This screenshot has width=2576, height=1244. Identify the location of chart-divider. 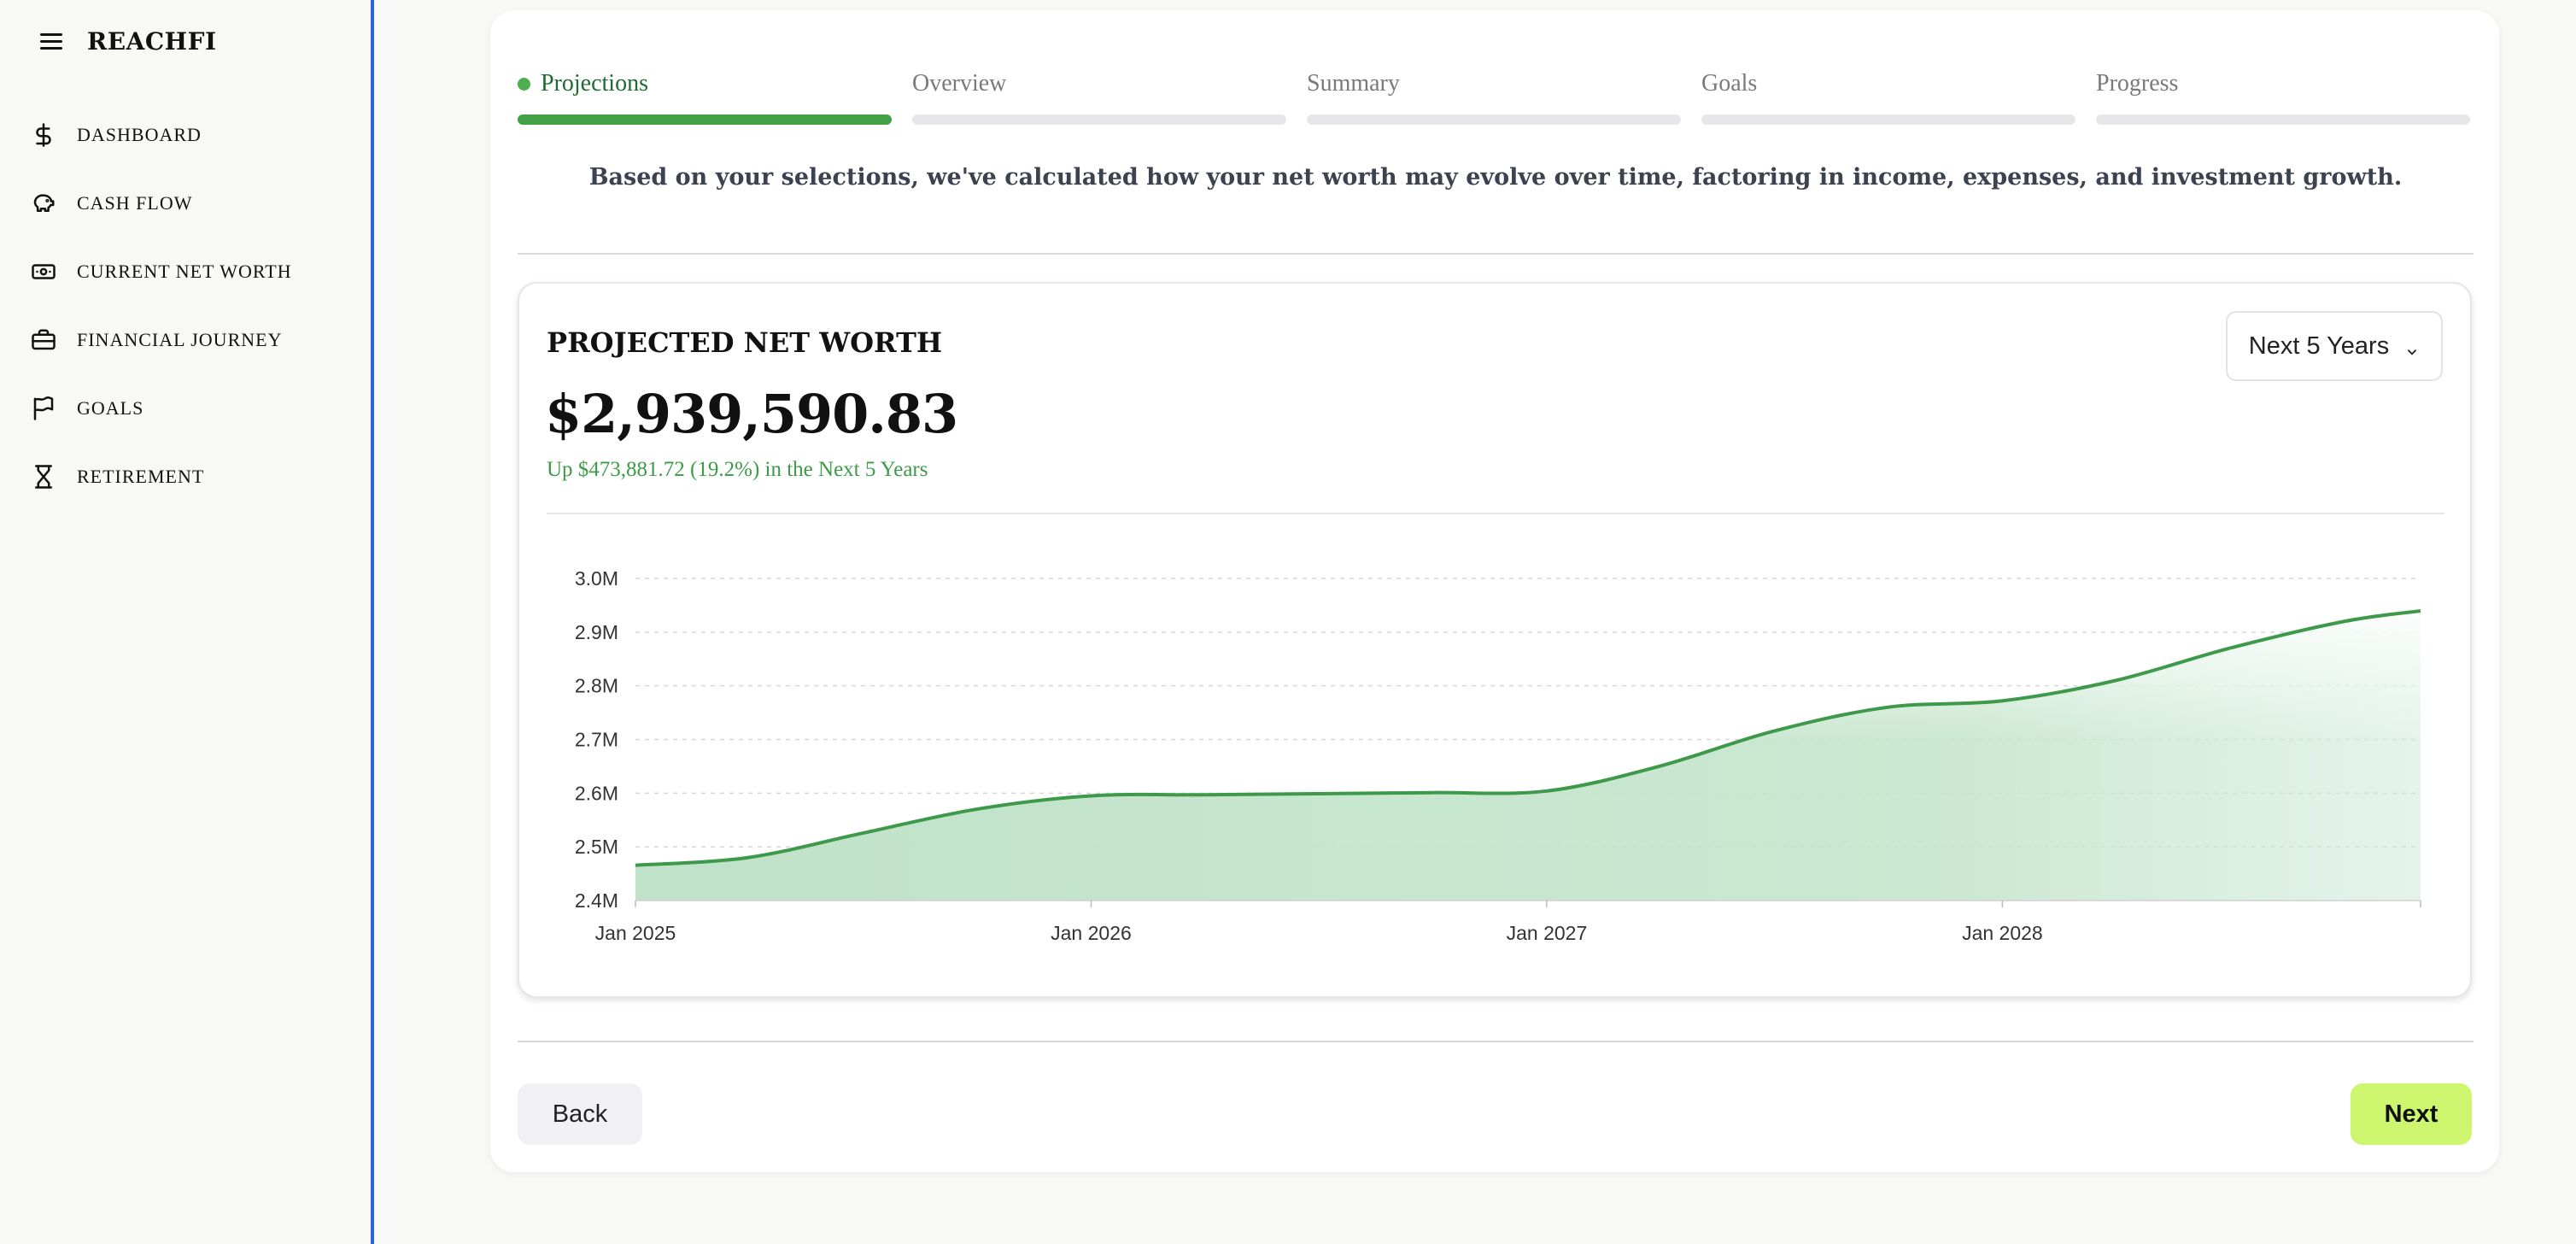
(1495, 513).